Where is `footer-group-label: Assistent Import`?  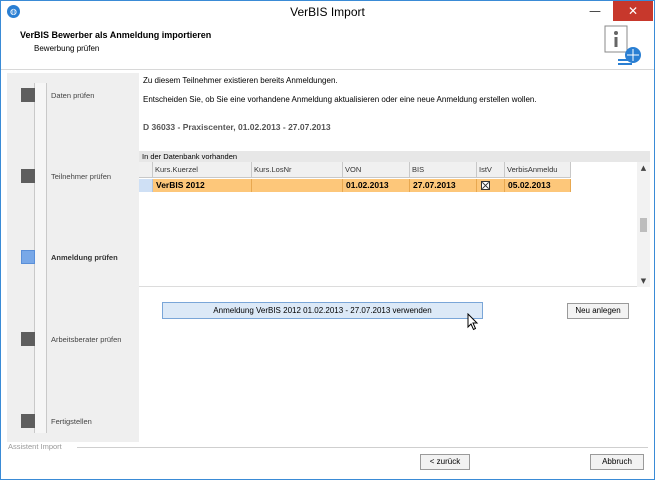
footer-group-label: Assistent Import is located at coordinates (35, 446).